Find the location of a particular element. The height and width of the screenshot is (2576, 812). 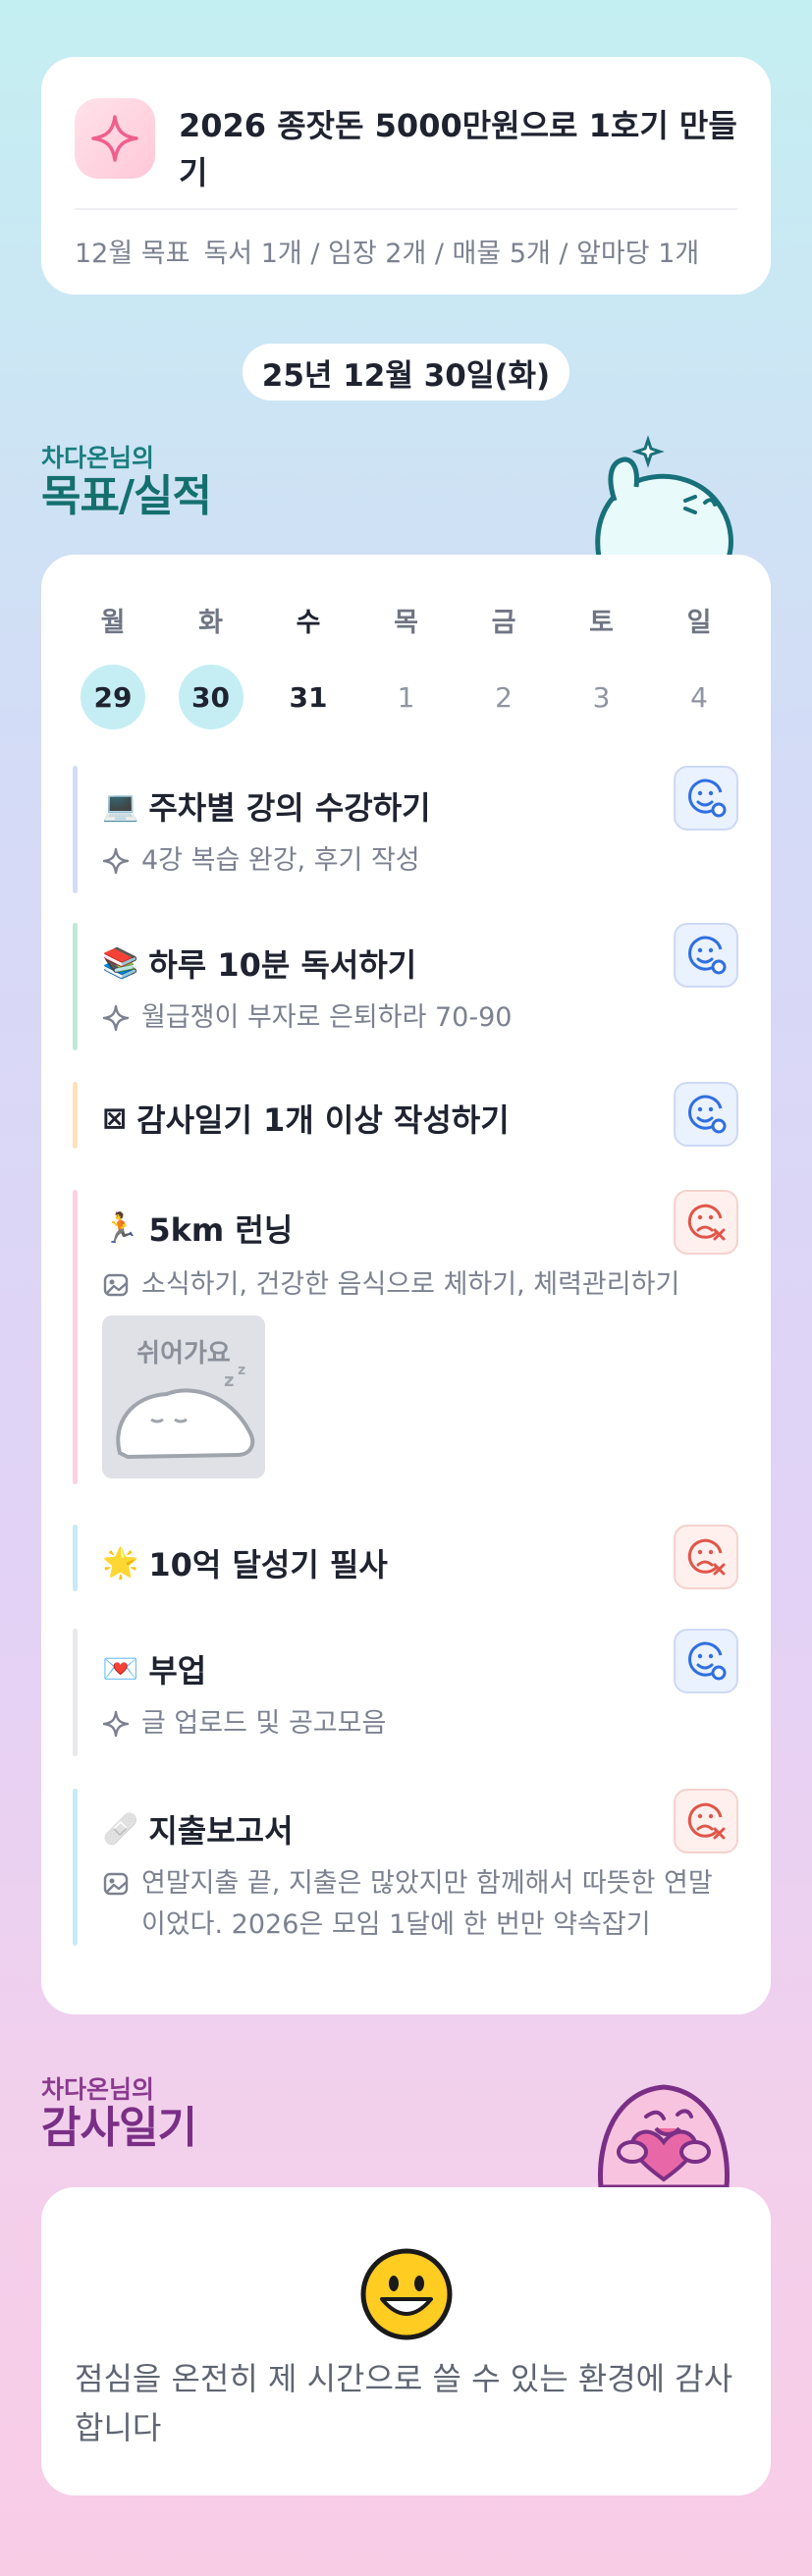

task-title: 🩹 지출보고서 is located at coordinates (198, 1829).